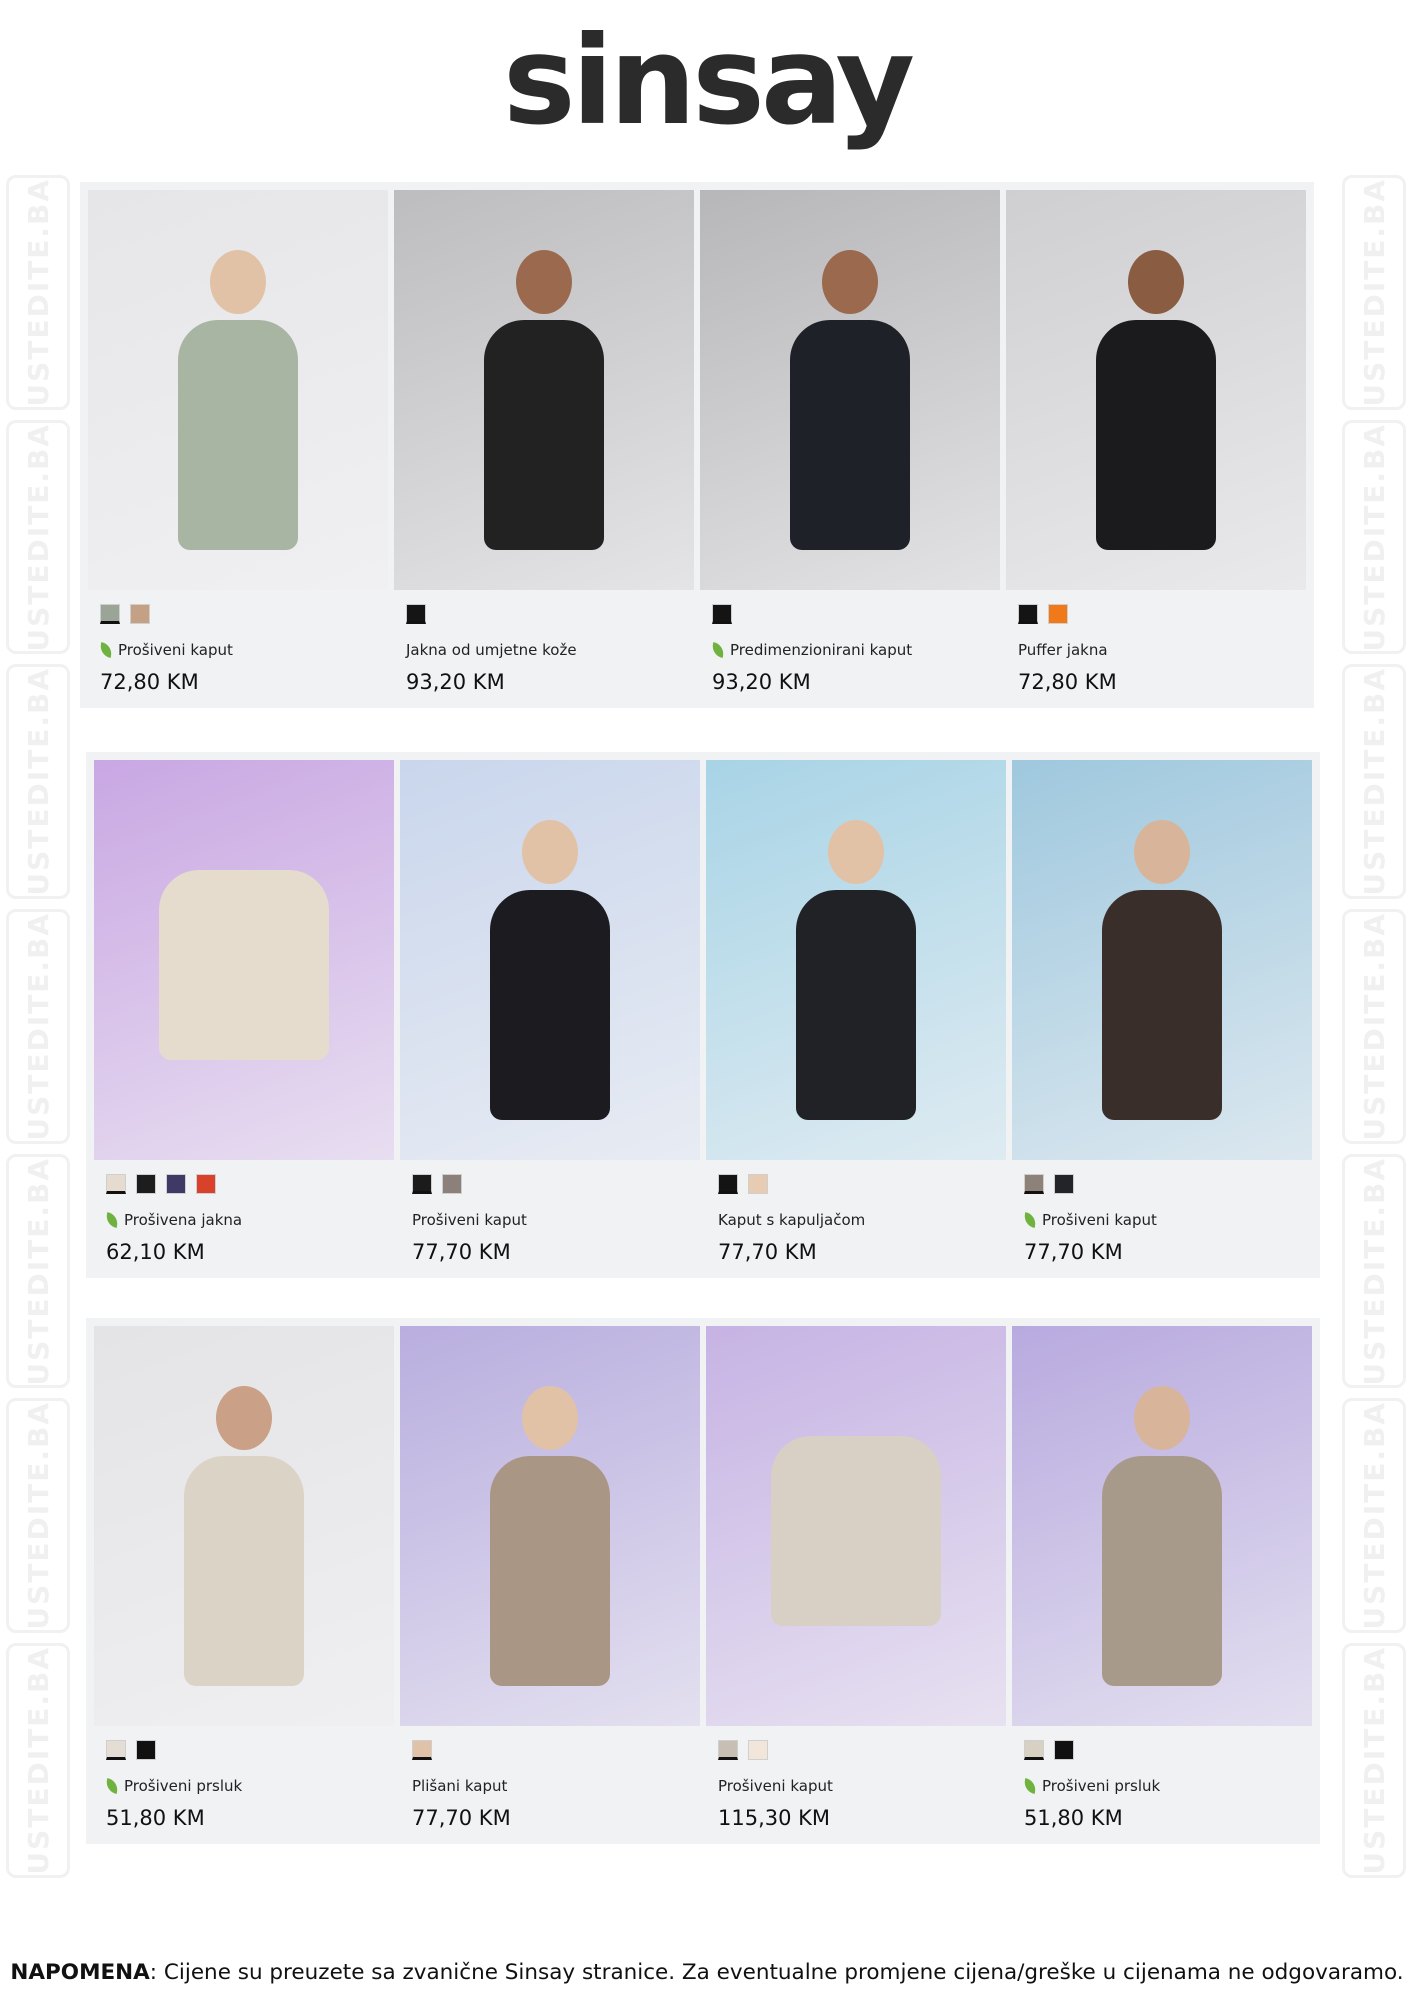 The height and width of the screenshot is (2000, 1414). I want to click on product-card: Kaput s kapuljačom 77,70 KM, so click(856, 1012).